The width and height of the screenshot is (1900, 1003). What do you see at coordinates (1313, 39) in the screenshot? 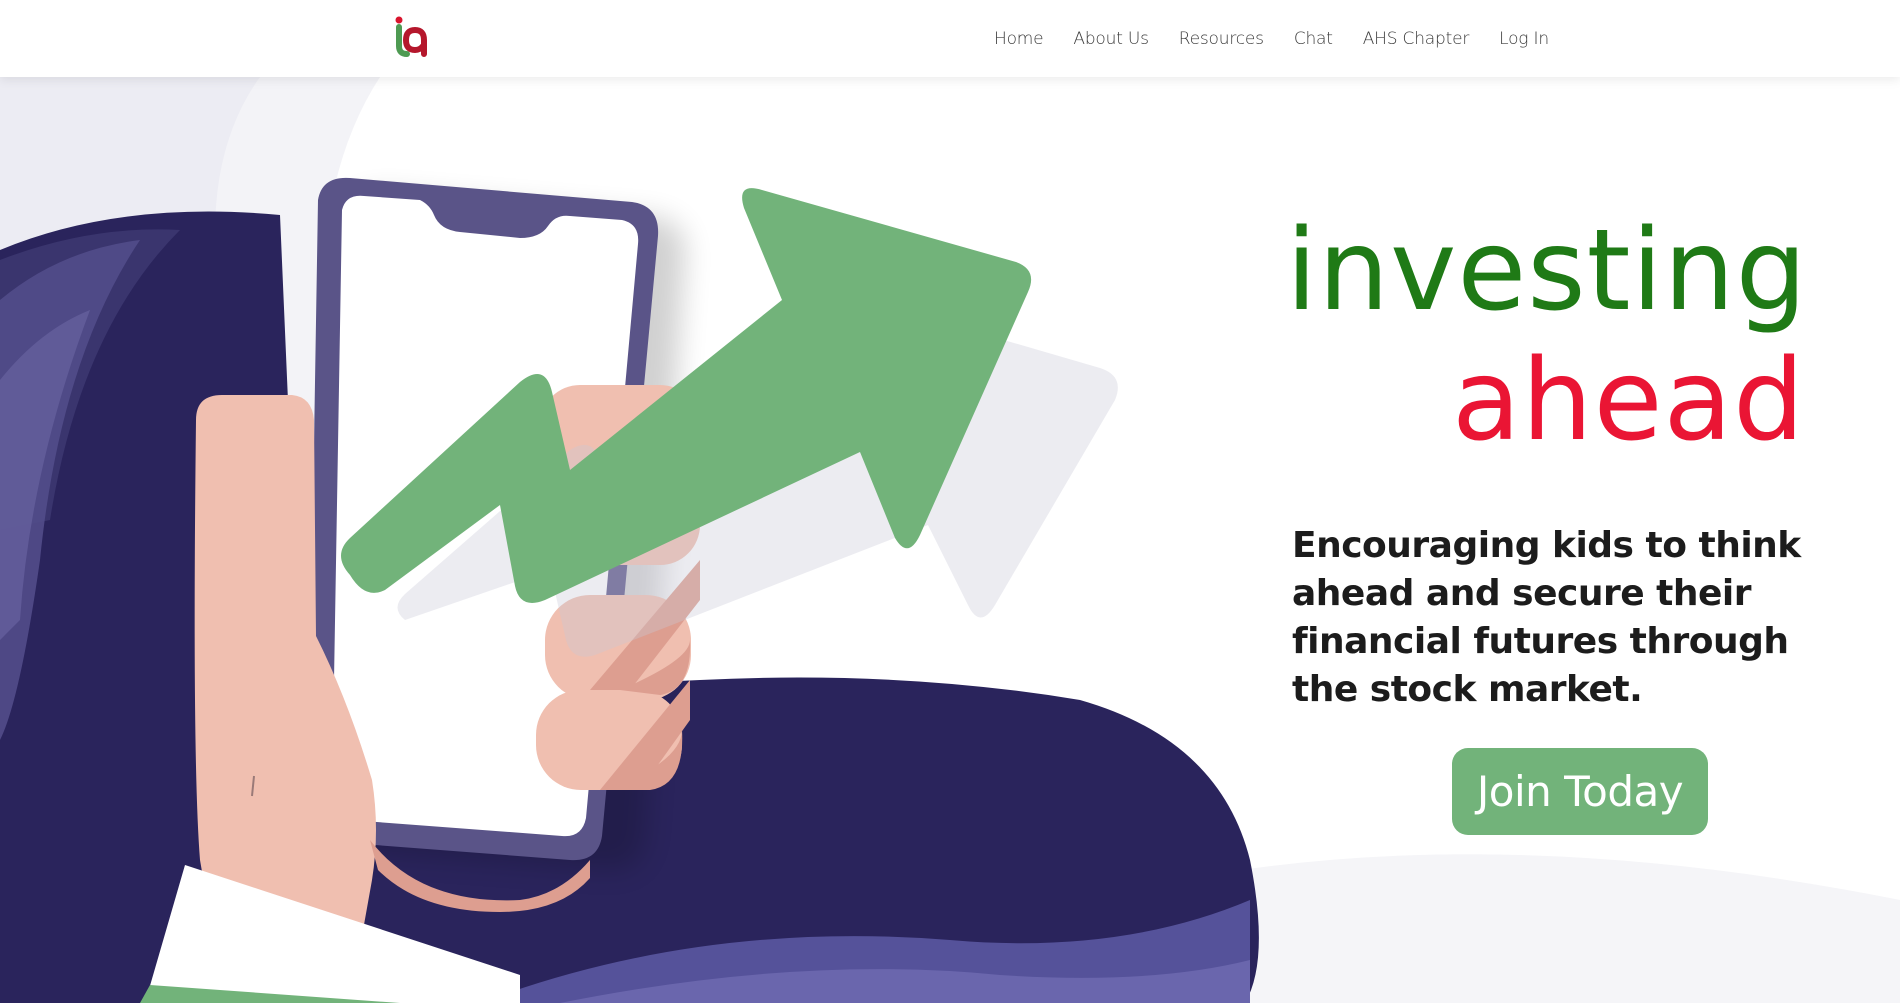
I see `nav-chat: Chat` at bounding box center [1313, 39].